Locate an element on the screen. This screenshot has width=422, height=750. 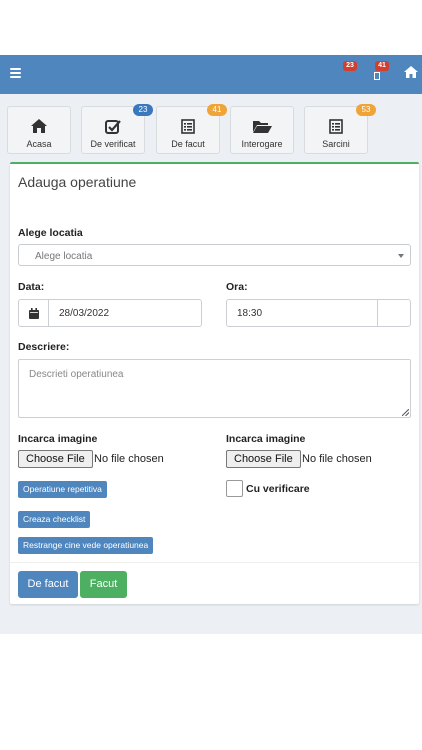
calendar-addon is located at coordinates (33, 313).